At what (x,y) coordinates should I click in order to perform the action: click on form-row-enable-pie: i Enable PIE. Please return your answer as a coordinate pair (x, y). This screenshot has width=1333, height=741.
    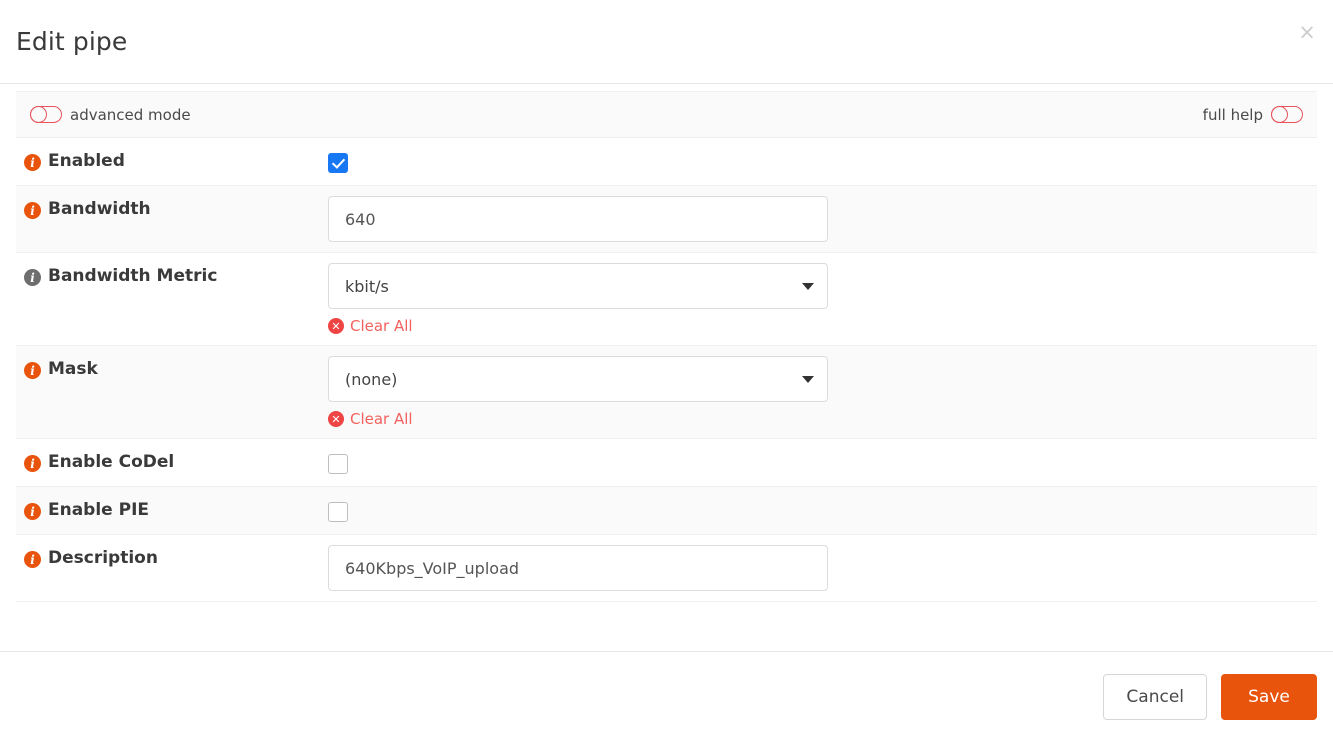
    Looking at the image, I should click on (666, 511).